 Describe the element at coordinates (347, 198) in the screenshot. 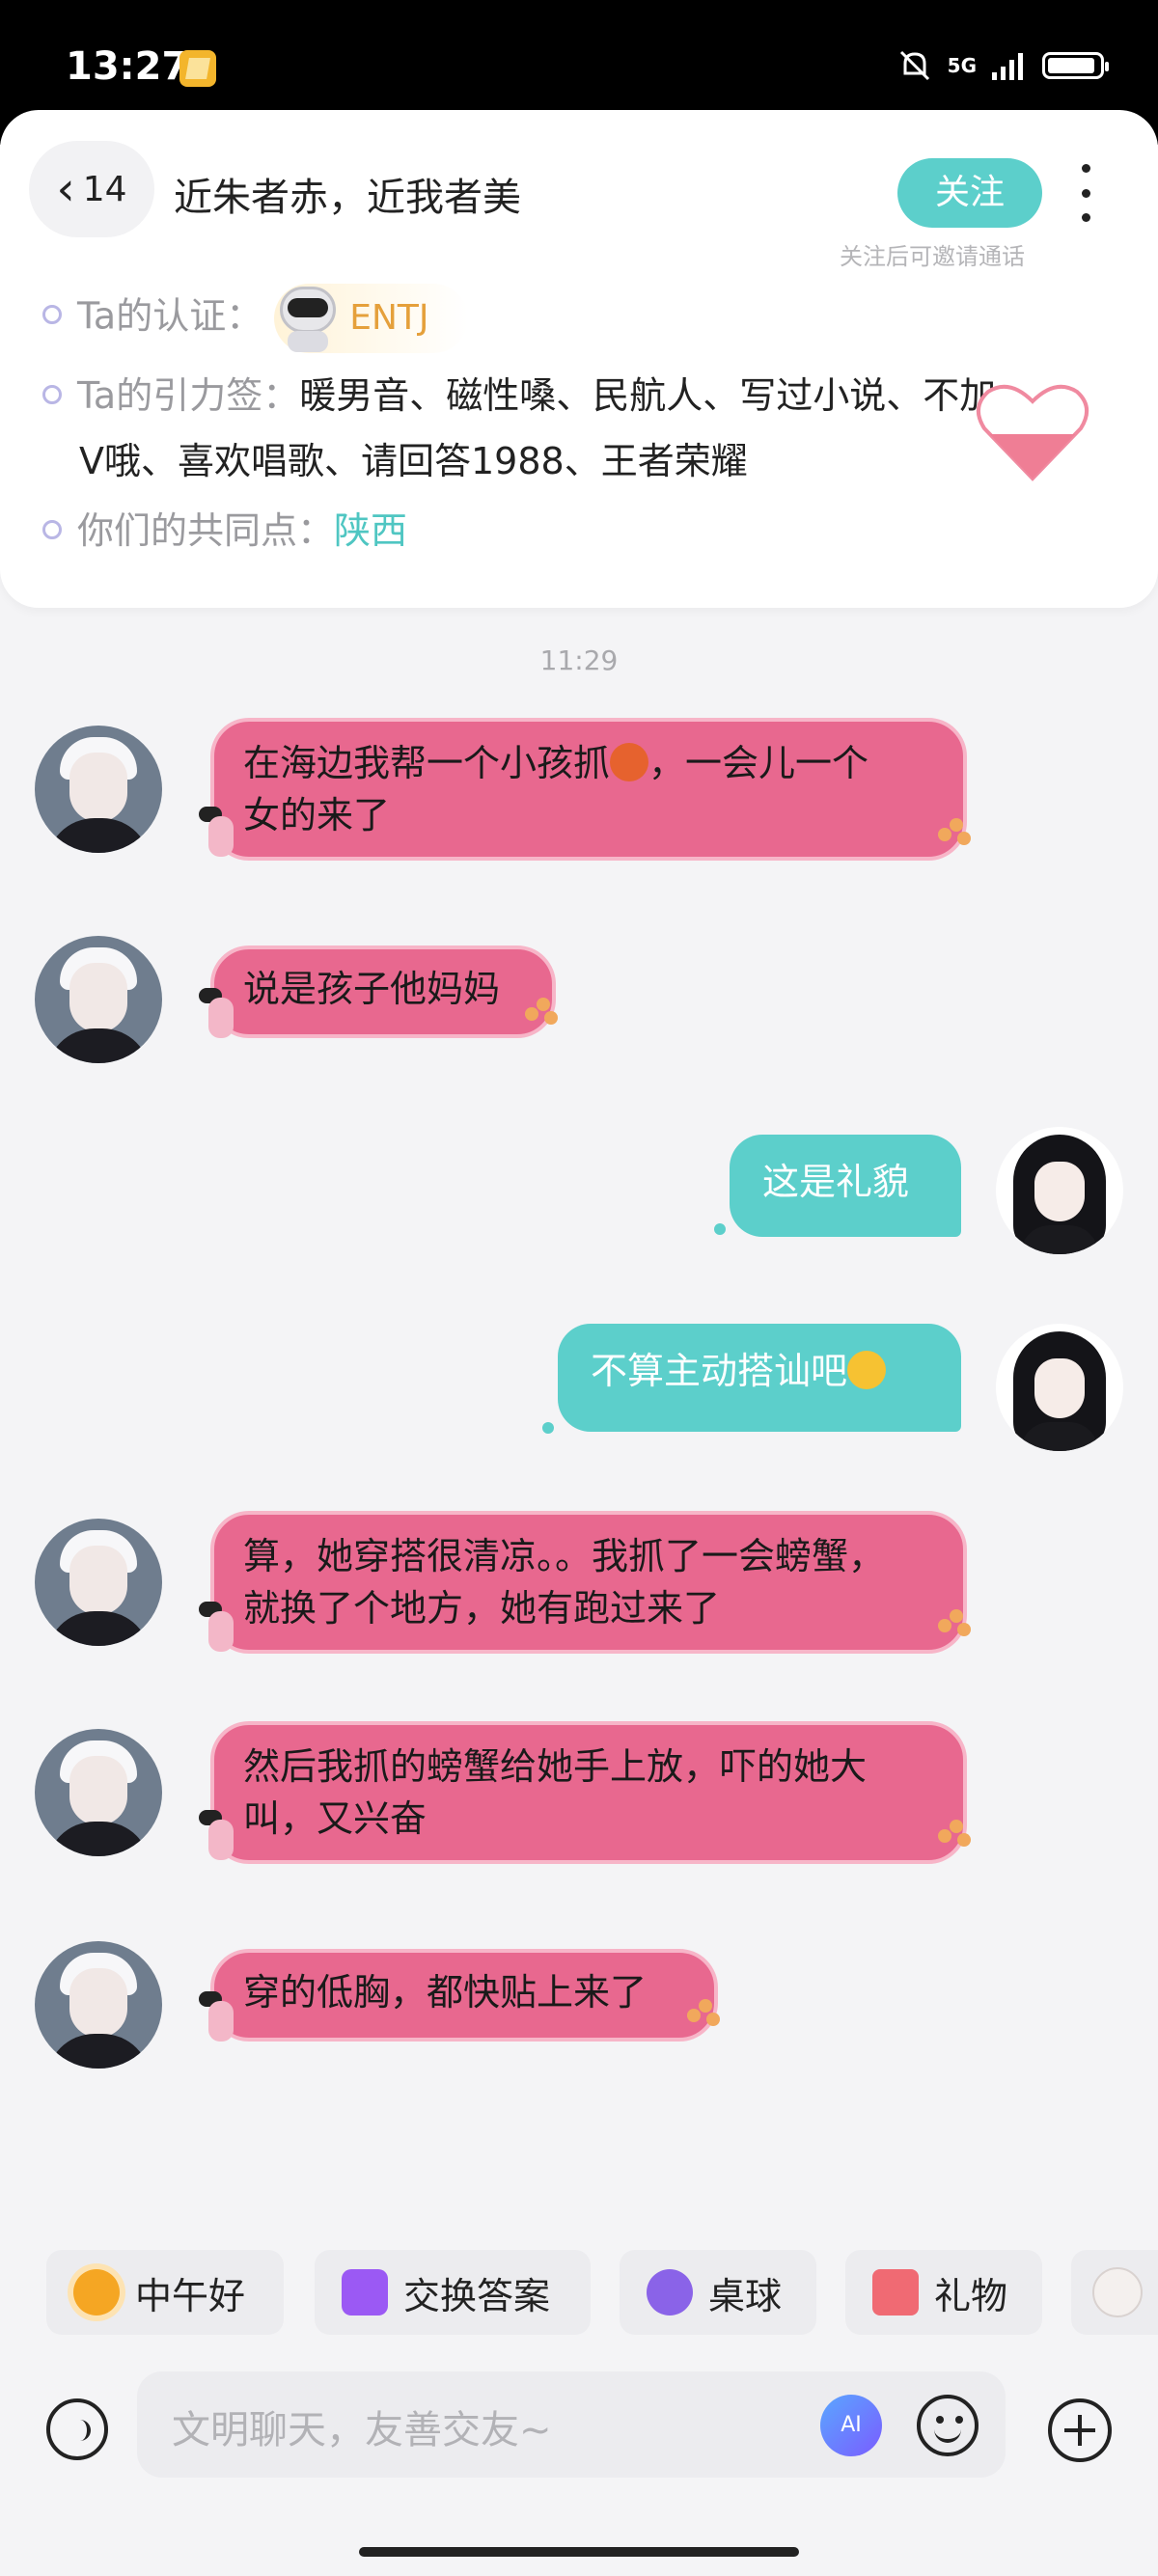

I see `chat-title: 近朱者赤，近我者美` at that location.